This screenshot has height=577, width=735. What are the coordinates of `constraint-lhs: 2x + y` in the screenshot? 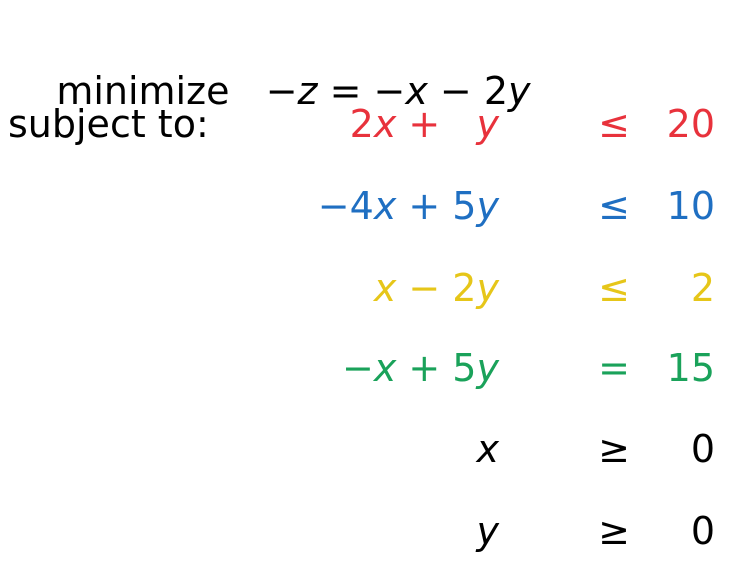 It's located at (424, 124).